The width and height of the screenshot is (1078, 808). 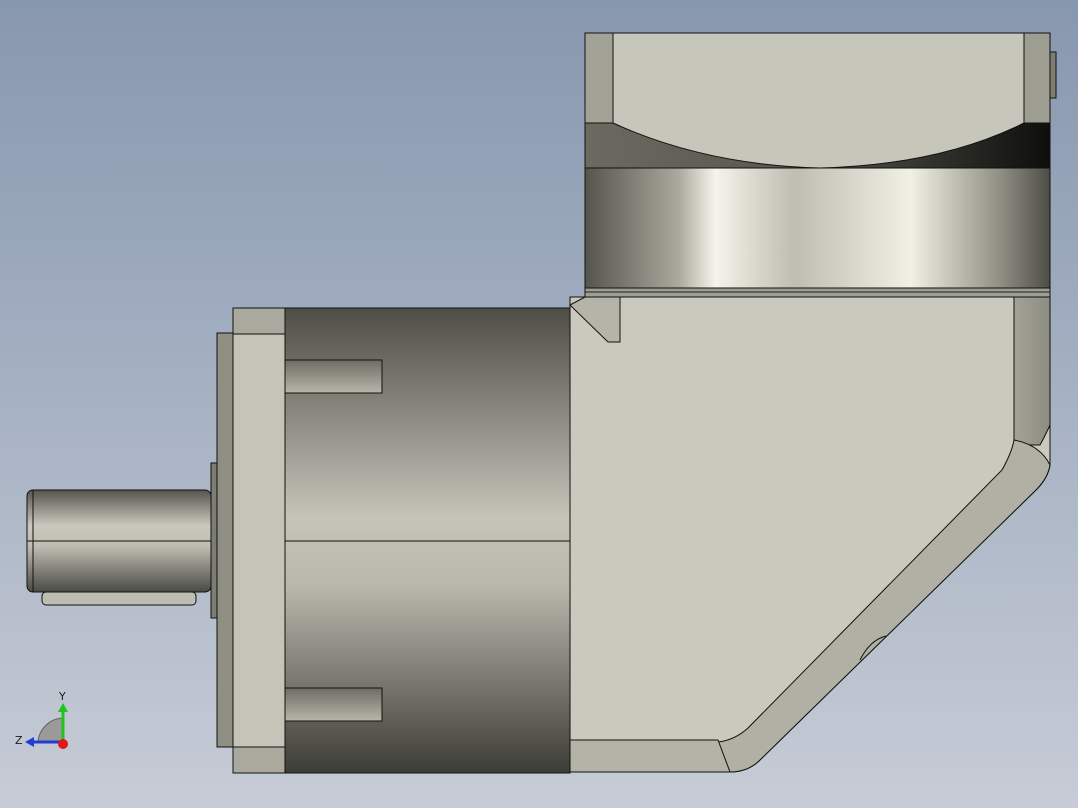 I want to click on z-axis-arrow-icon, so click(x=29, y=742).